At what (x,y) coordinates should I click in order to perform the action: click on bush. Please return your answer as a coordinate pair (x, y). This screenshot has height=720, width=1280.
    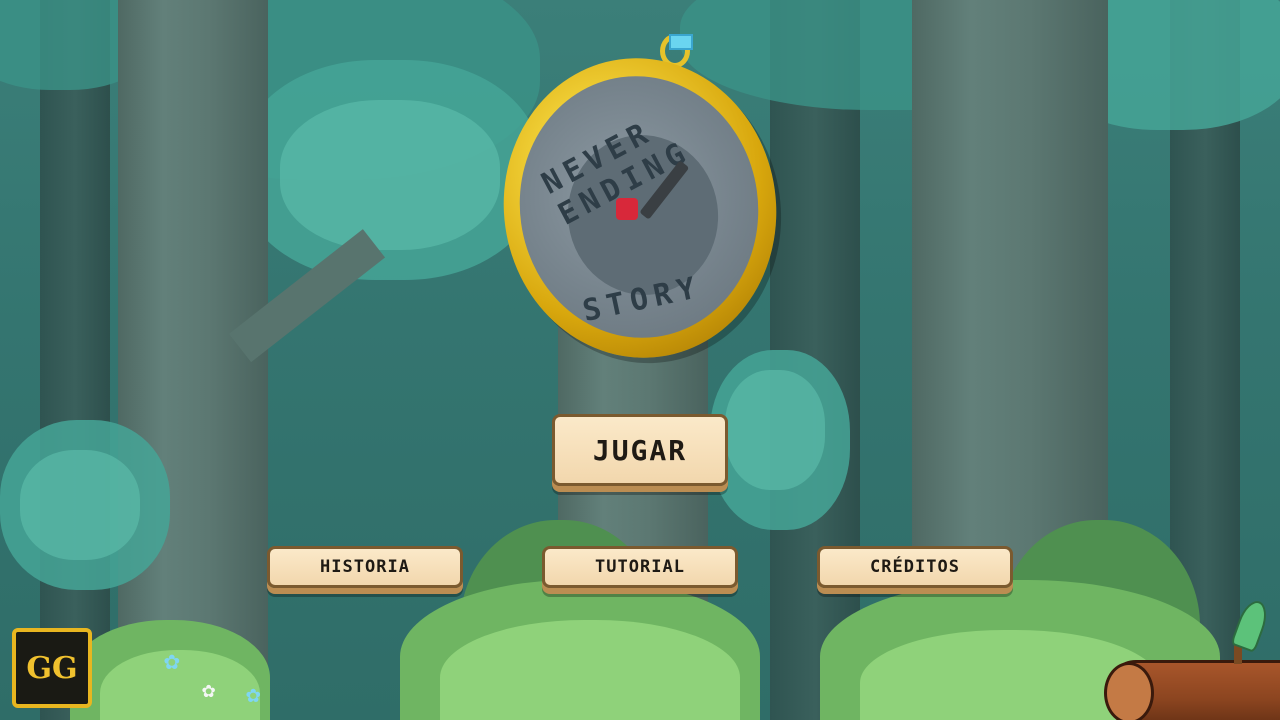
    Looking at the image, I should click on (590, 670).